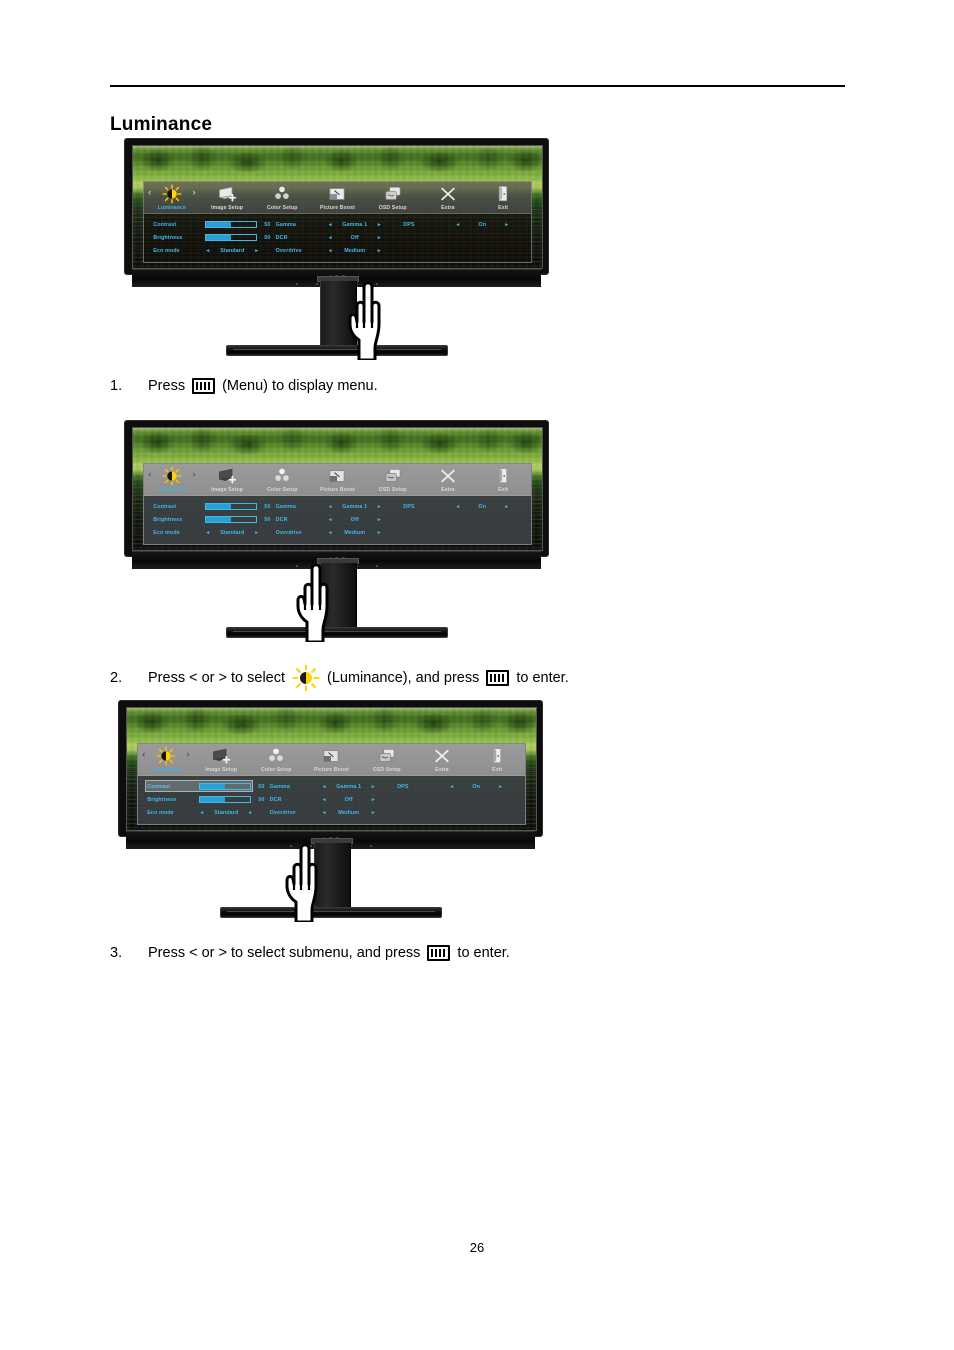 This screenshot has height=1350, width=954. I want to click on step-text-after: to enter., so click(483, 953).